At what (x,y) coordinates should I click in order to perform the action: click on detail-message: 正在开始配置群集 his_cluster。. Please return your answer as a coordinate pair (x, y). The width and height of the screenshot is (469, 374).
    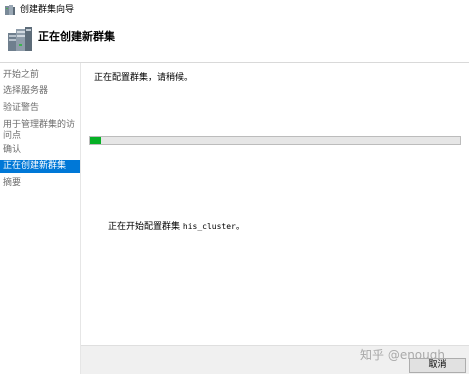
    Looking at the image, I should click on (176, 227).